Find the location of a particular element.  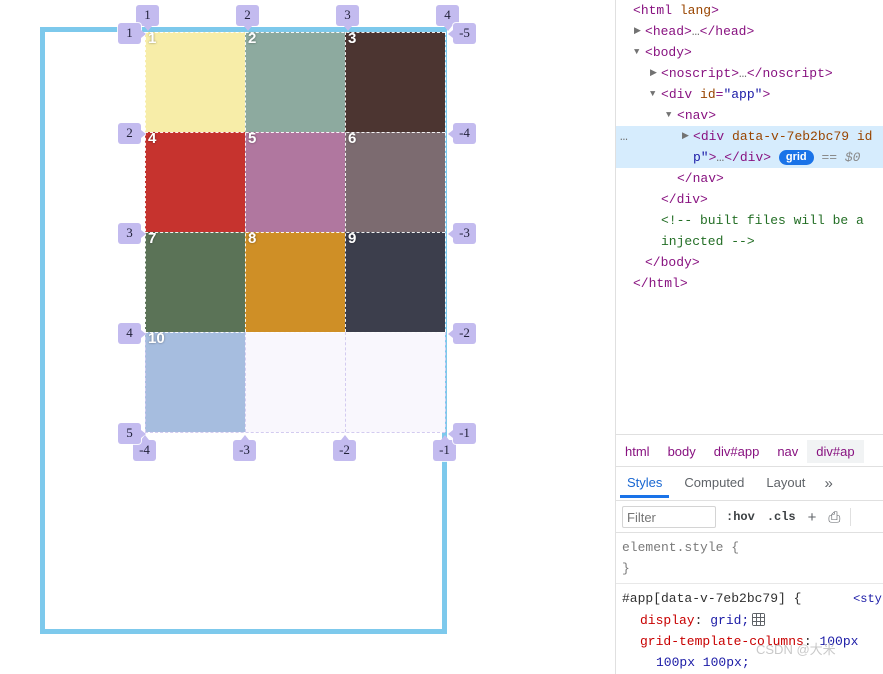

dom-node-row: ▼ <body> is located at coordinates (749, 52).